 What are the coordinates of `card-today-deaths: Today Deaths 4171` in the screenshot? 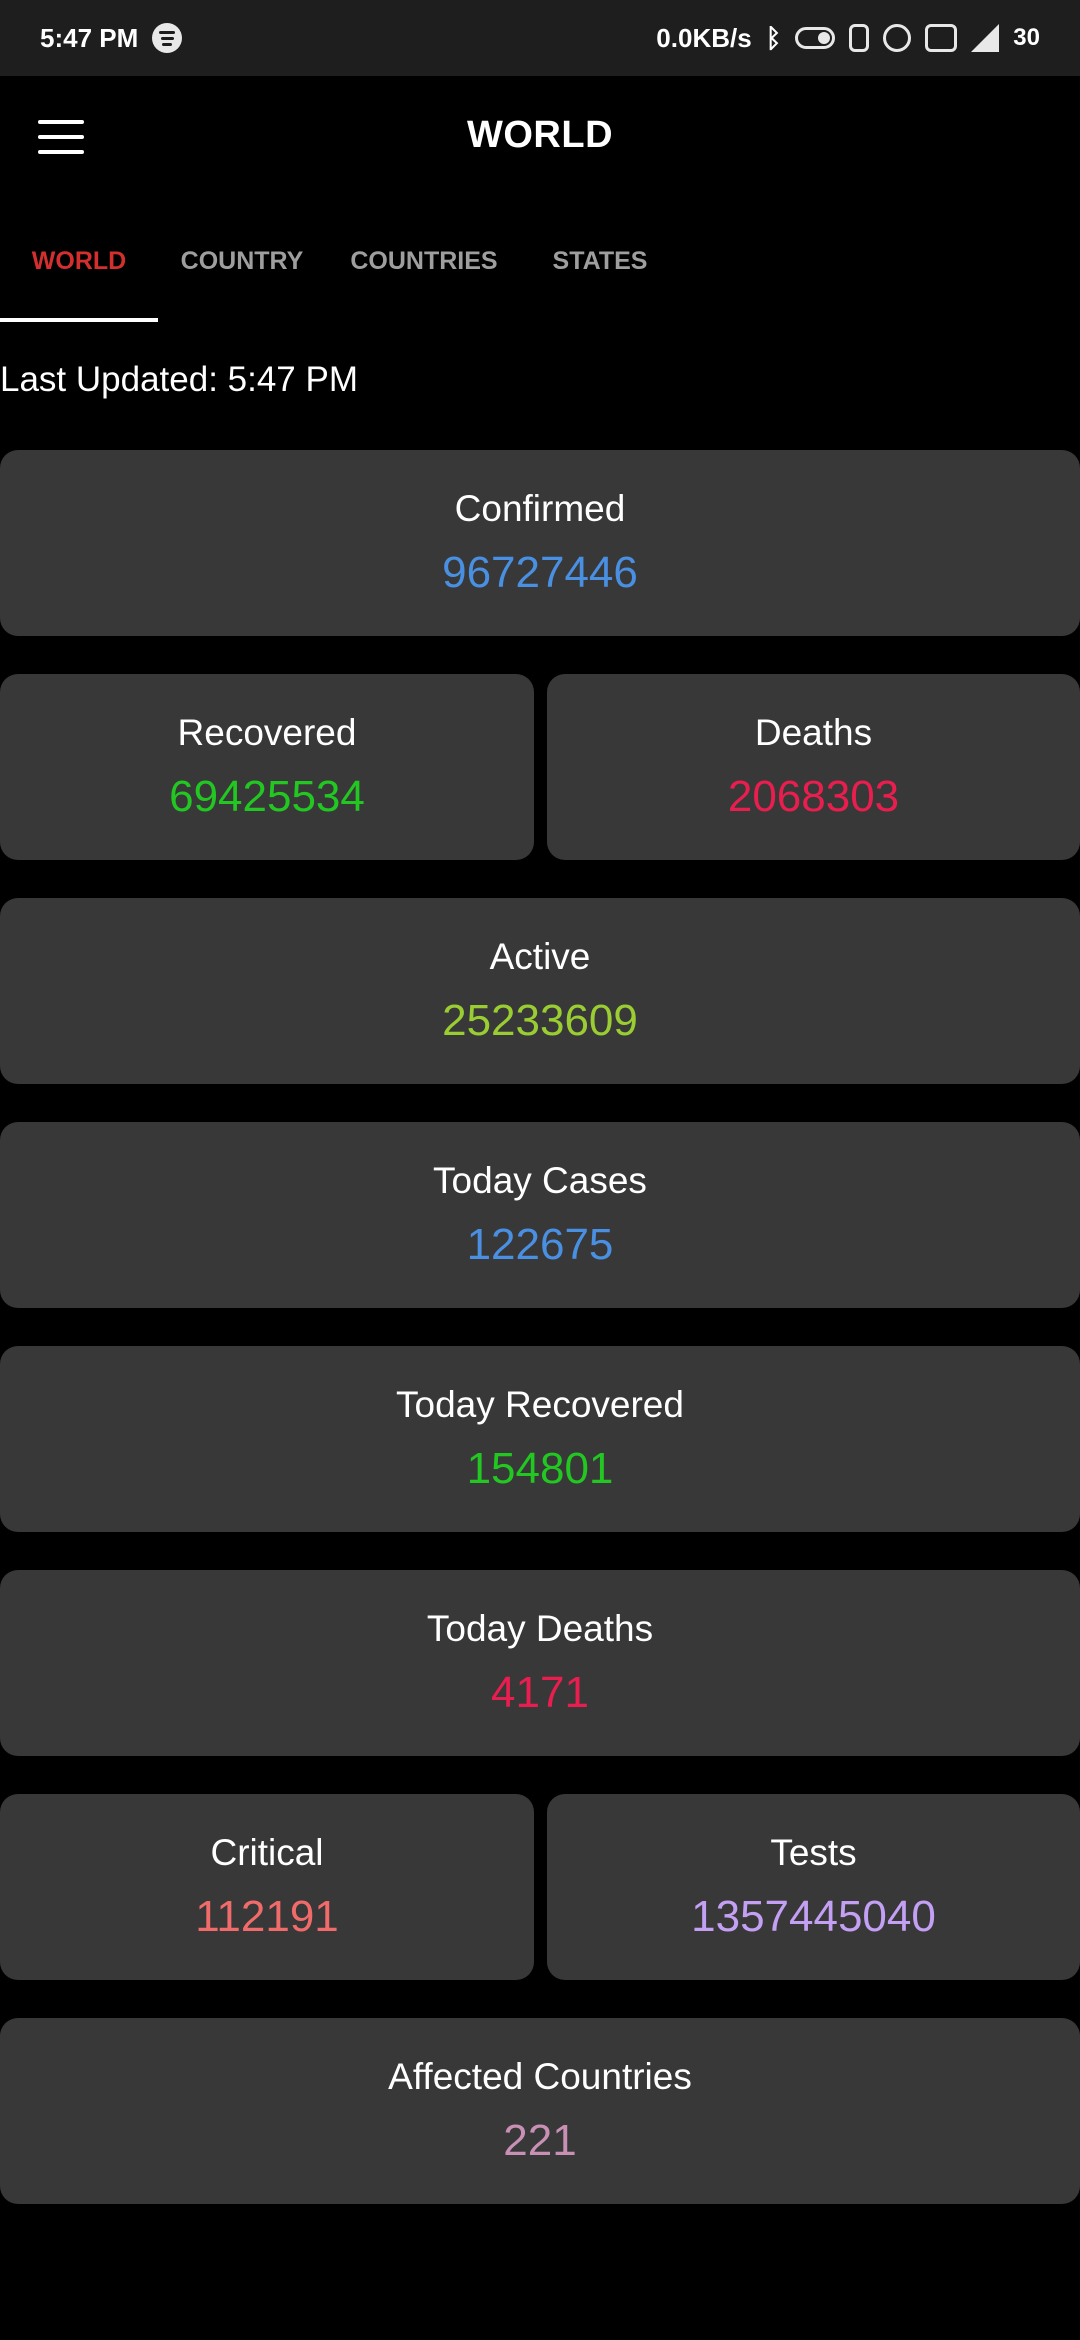 It's located at (540, 1663).